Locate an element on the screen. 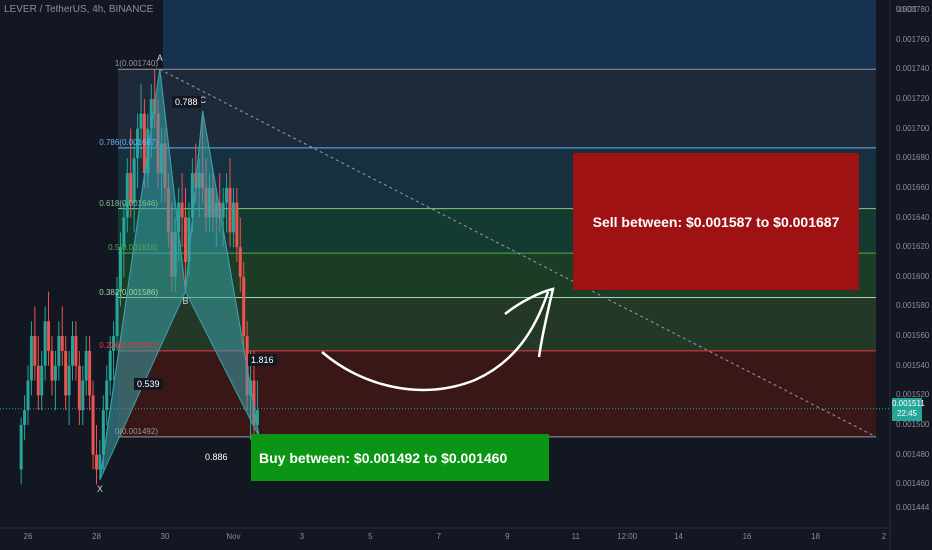 The image size is (932, 550). ratio-label: 0.539 is located at coordinates (148, 384).